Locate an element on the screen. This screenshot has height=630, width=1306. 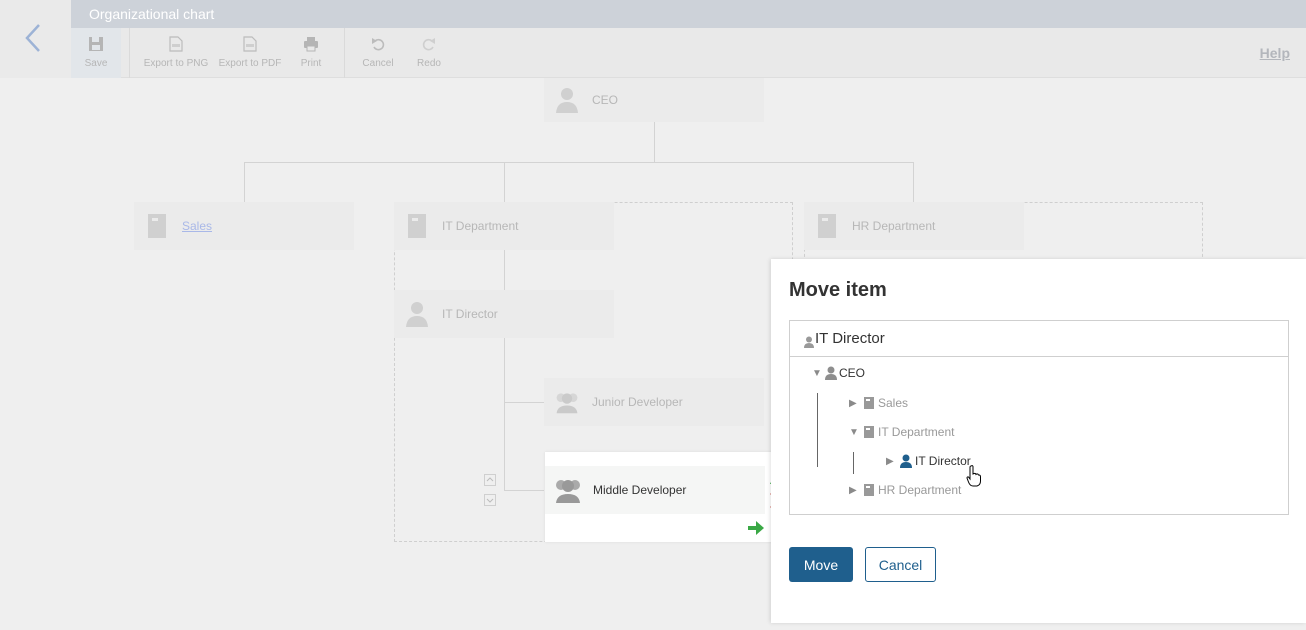
org-node-junior-developer: Junior Developer is located at coordinates (654, 402).